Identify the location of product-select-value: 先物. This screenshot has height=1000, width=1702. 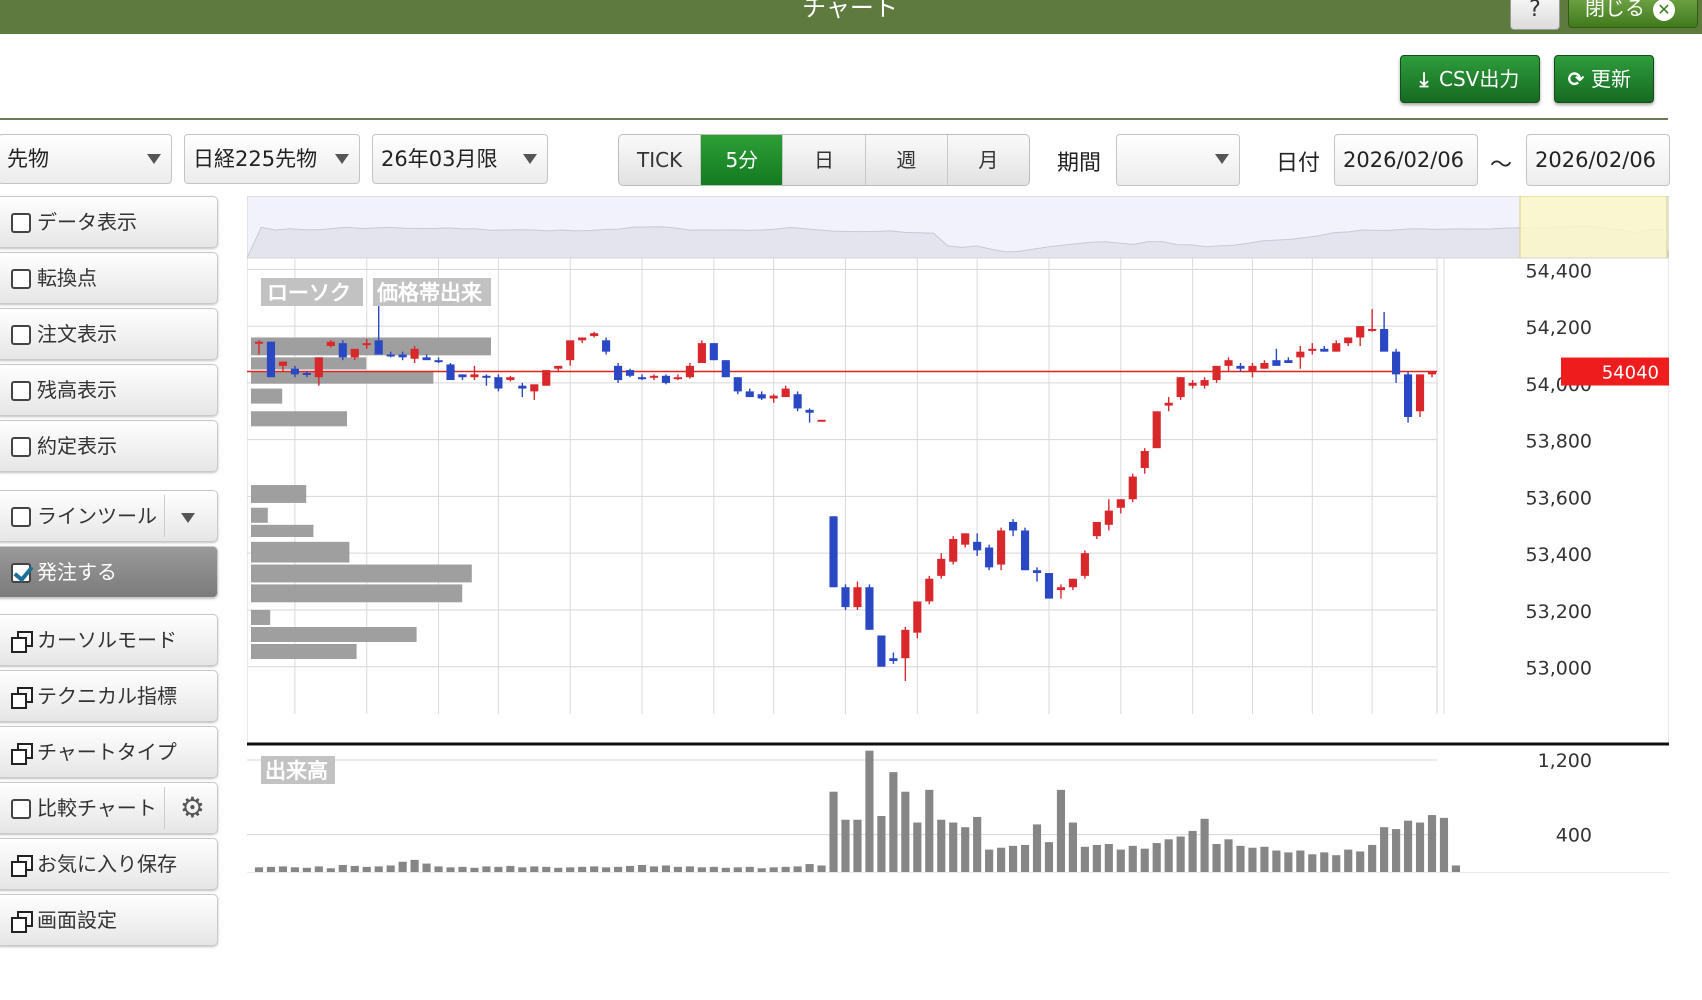
(28, 159).